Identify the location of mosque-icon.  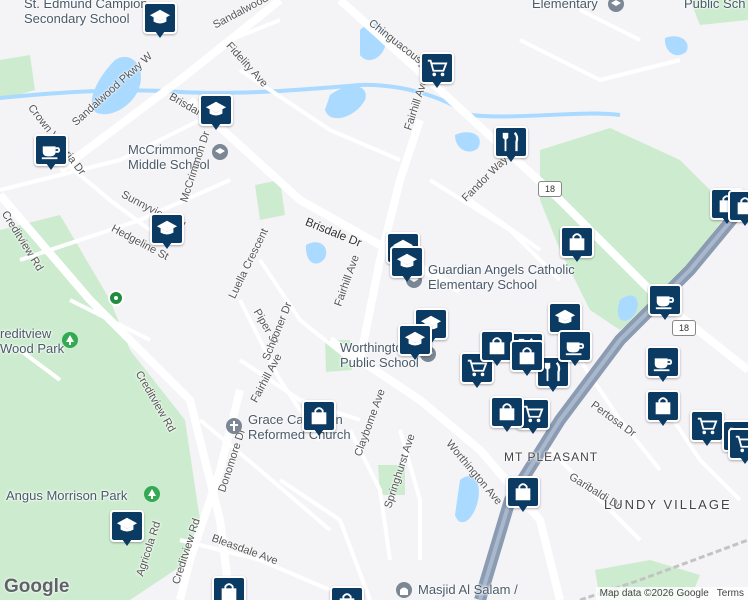
(404, 590).